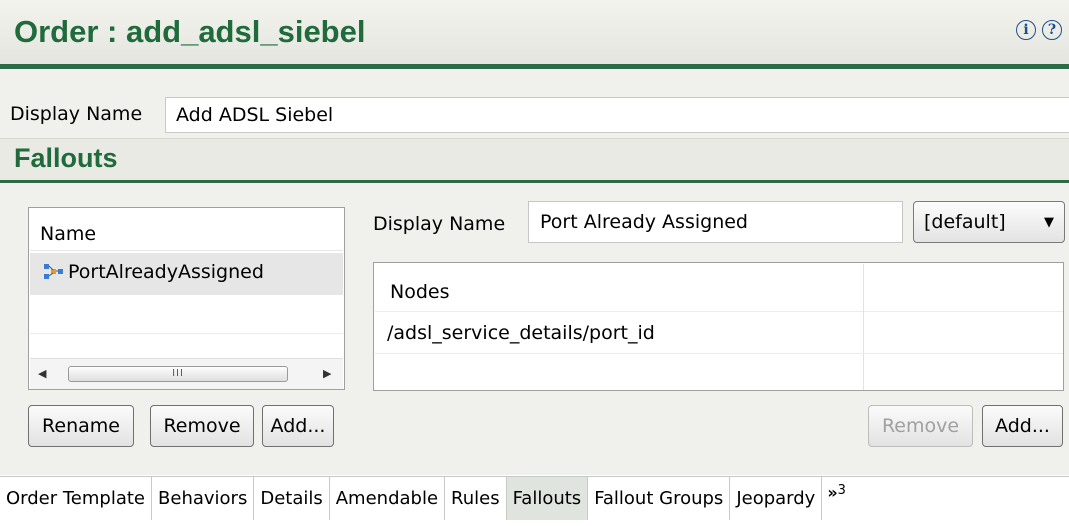 The width and height of the screenshot is (1069, 526). Describe the element at coordinates (76, 498) in the screenshot. I see `tab-order-template: Order Template` at that location.